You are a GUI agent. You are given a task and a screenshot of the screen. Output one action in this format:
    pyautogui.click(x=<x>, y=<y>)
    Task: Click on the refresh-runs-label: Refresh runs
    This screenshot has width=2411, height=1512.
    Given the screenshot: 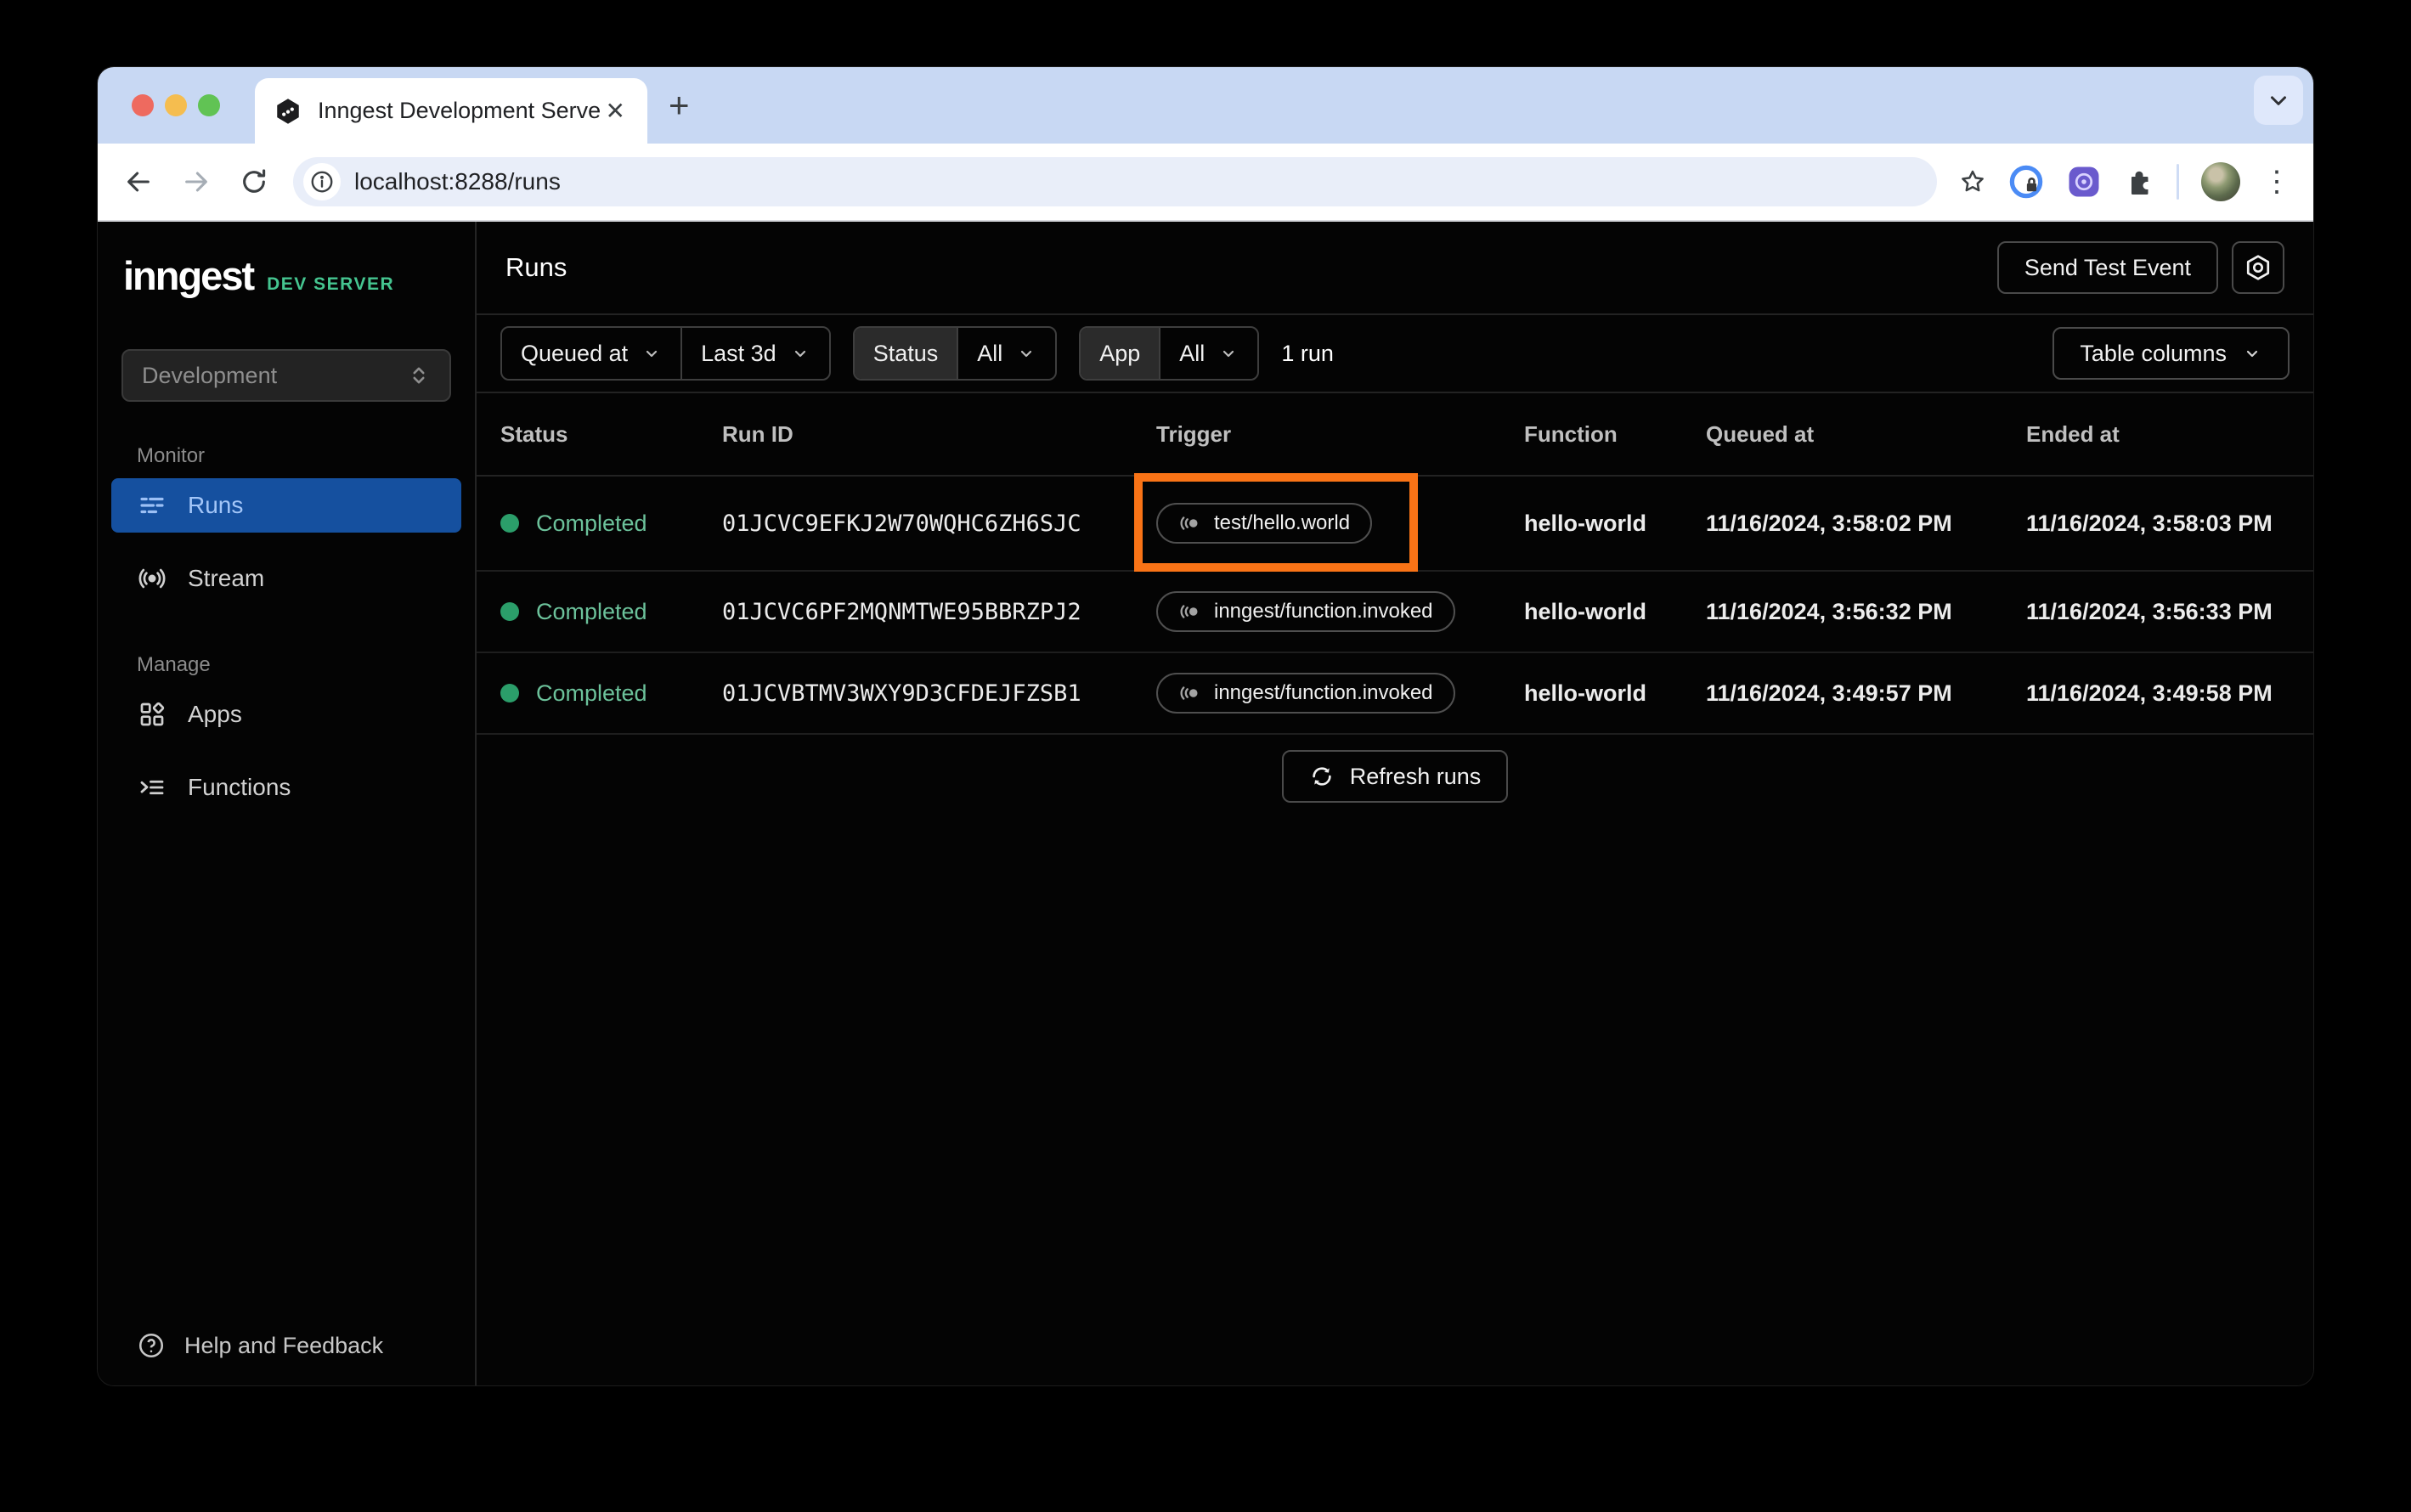 What is the action you would take?
    pyautogui.click(x=1415, y=776)
    